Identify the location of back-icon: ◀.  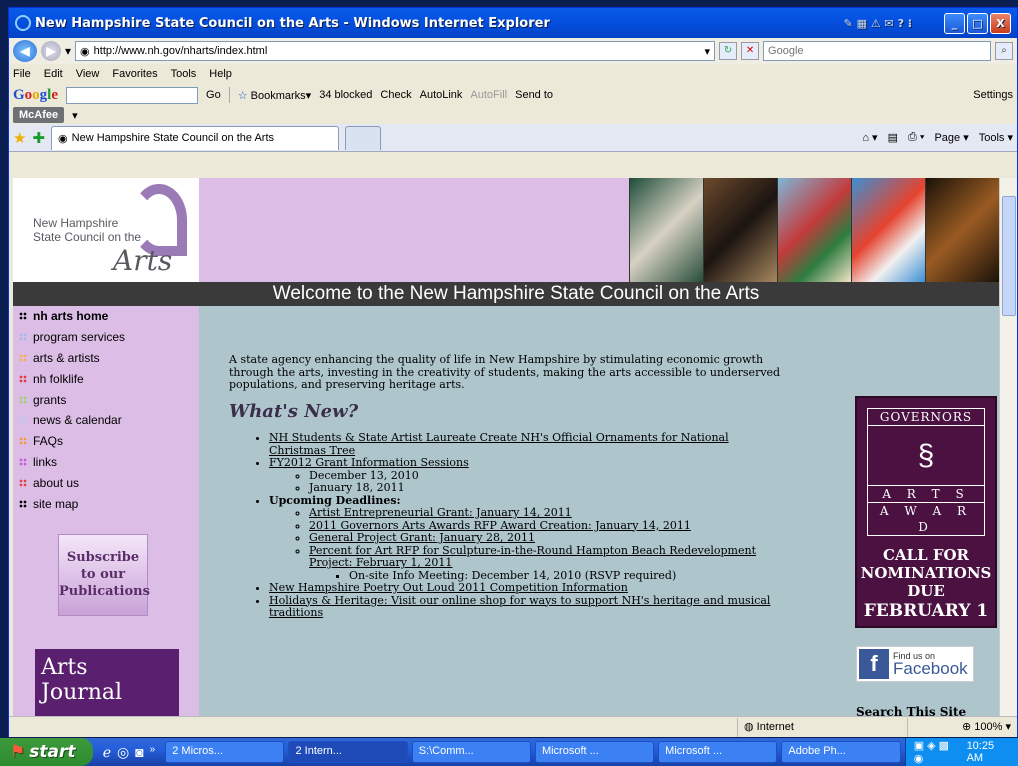
(25, 51).